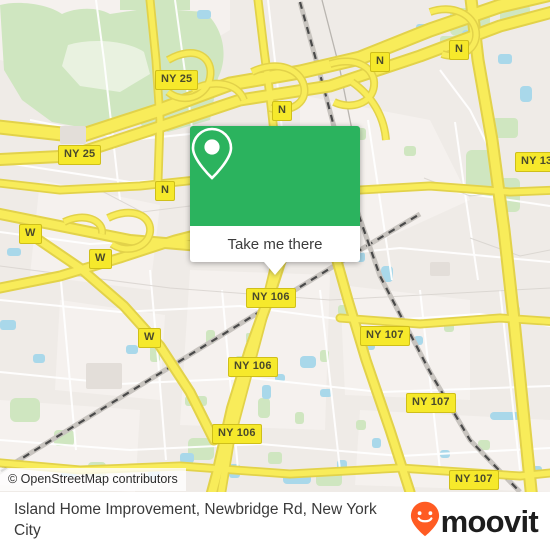  I want to click on take-me-there-label: Take me there, so click(275, 244).